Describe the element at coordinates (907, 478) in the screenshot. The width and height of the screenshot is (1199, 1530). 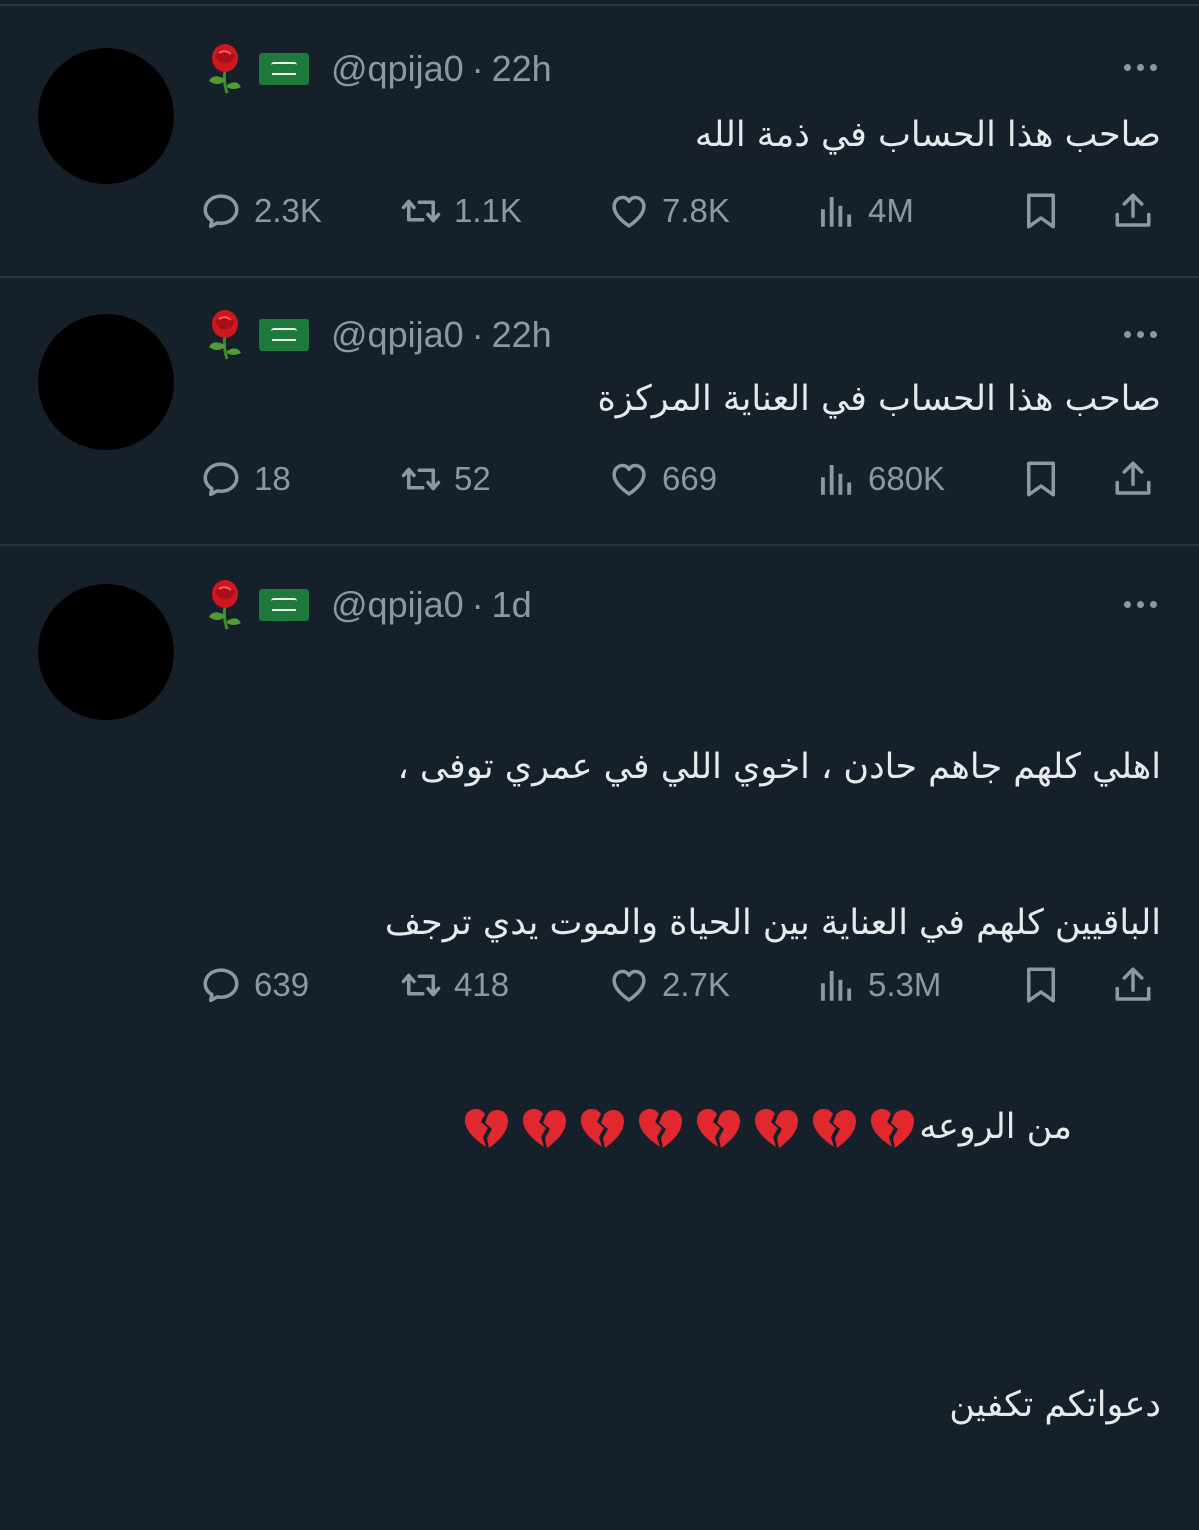
I see `view-count: 680K` at that location.